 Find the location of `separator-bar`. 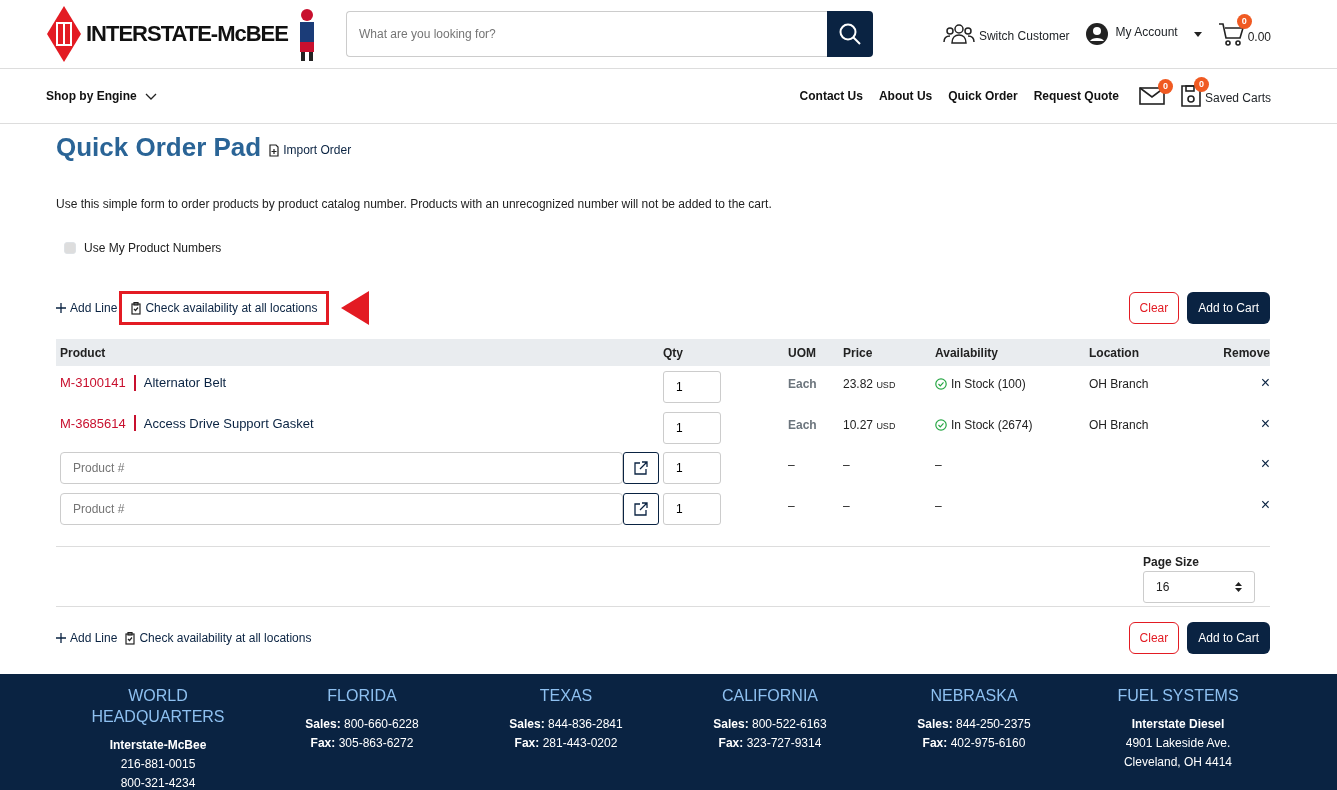

separator-bar is located at coordinates (134, 423).